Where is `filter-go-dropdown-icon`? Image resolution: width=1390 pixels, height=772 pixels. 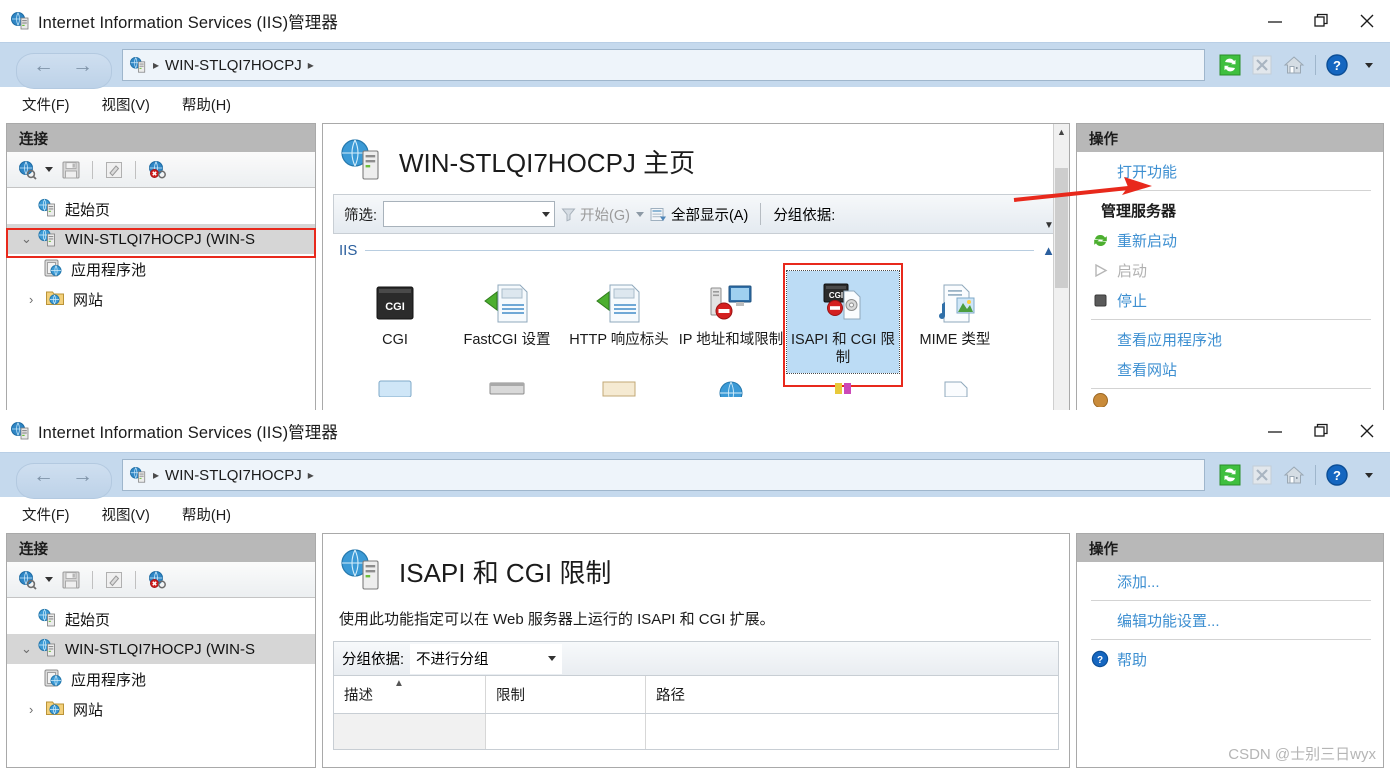 filter-go-dropdown-icon is located at coordinates (639, 214).